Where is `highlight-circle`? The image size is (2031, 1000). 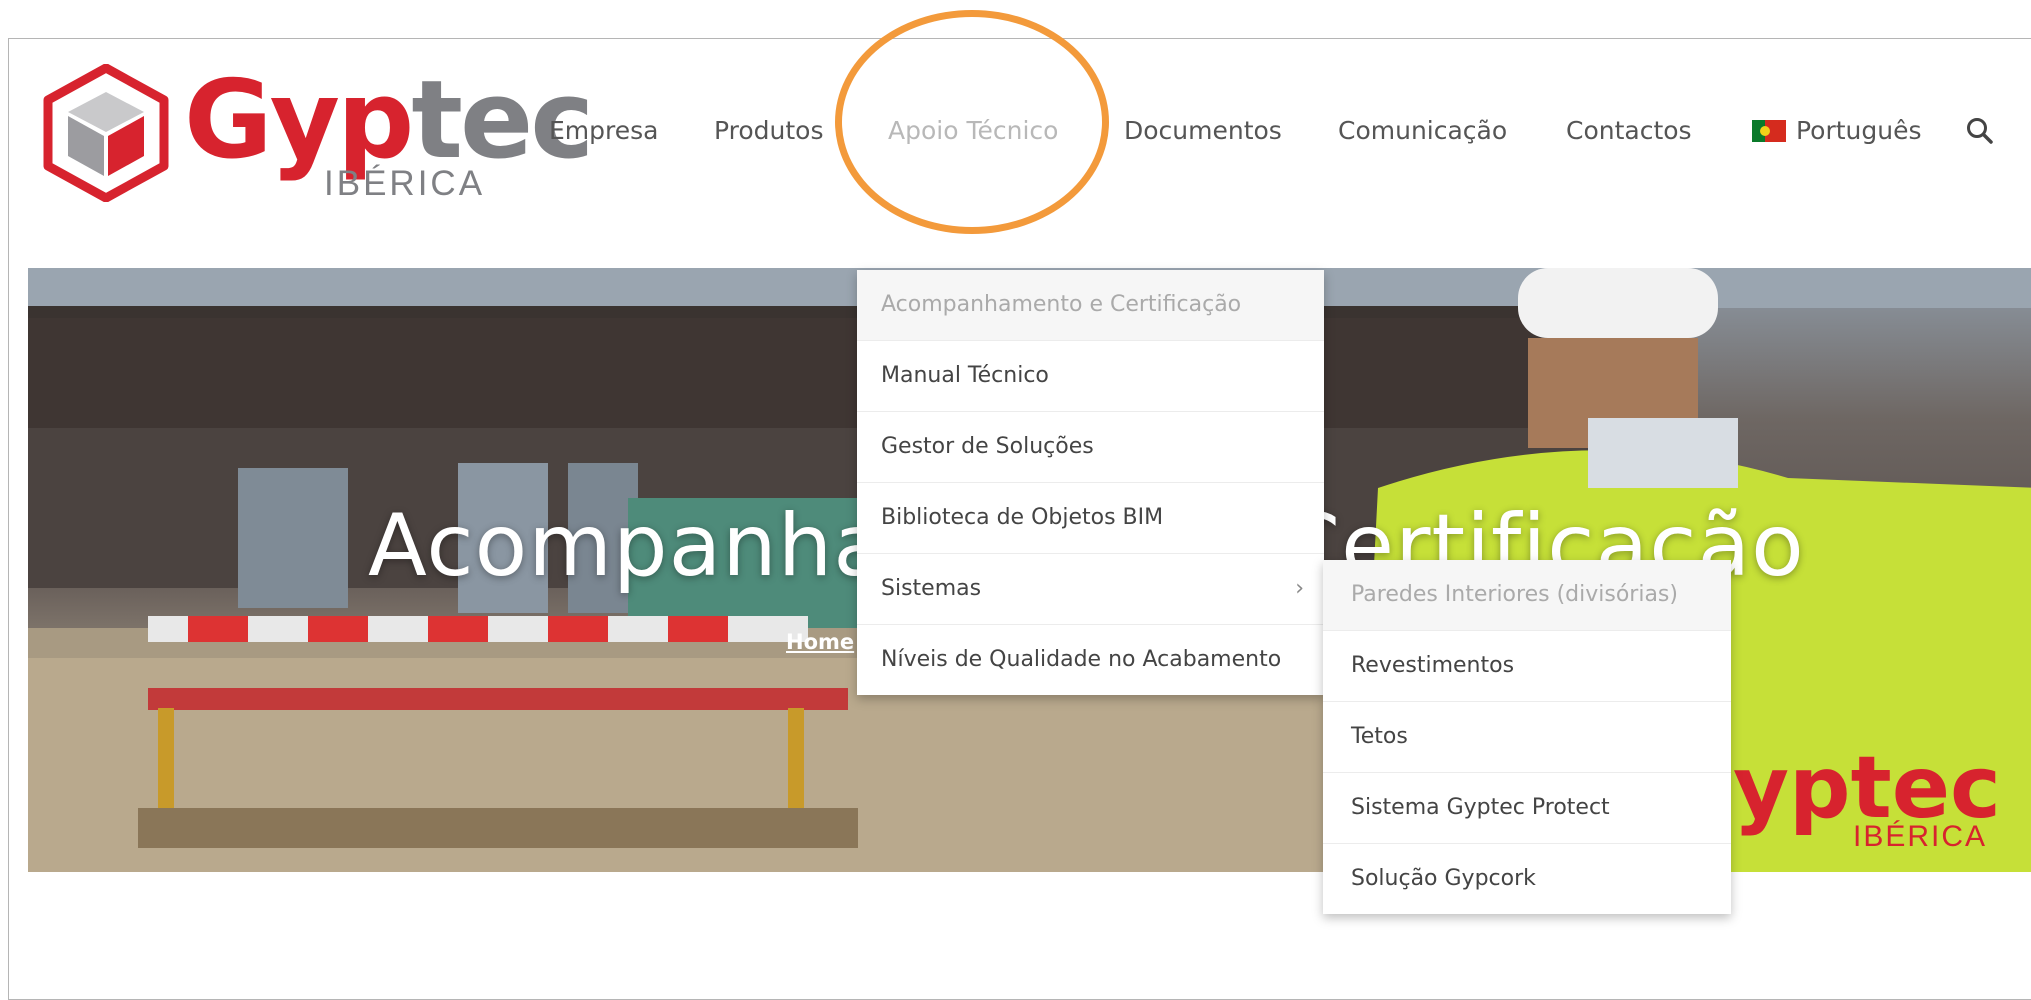
highlight-circle is located at coordinates (972, 122).